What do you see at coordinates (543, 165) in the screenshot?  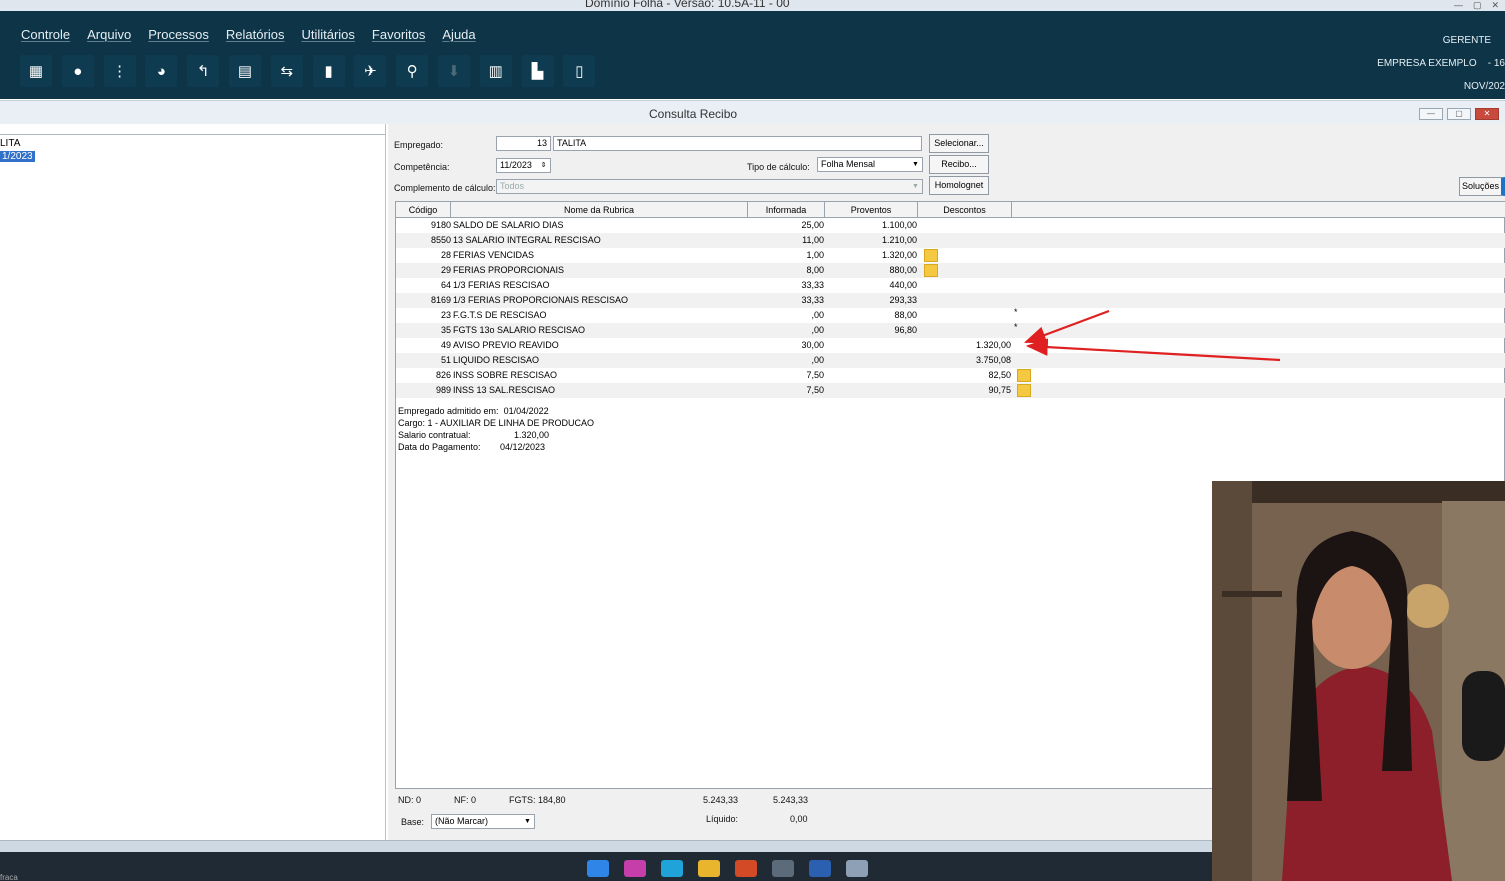 I see `spinner-icon: ⇕` at bounding box center [543, 165].